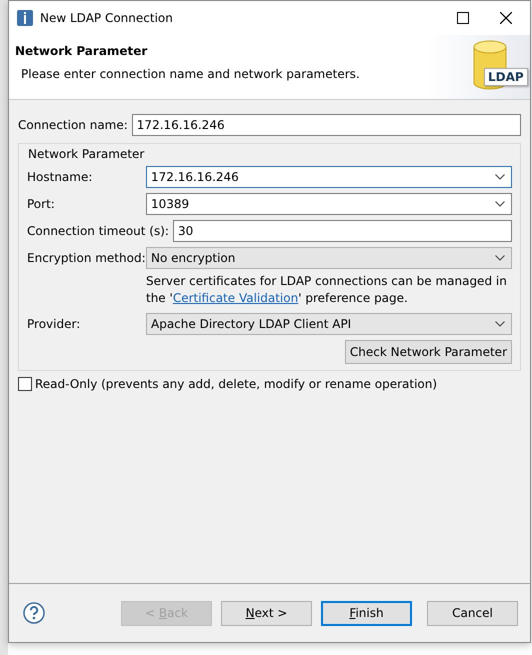 Image resolution: width=532 pixels, height=655 pixels. Describe the element at coordinates (25, 384) in the screenshot. I see `checkbox` at that location.